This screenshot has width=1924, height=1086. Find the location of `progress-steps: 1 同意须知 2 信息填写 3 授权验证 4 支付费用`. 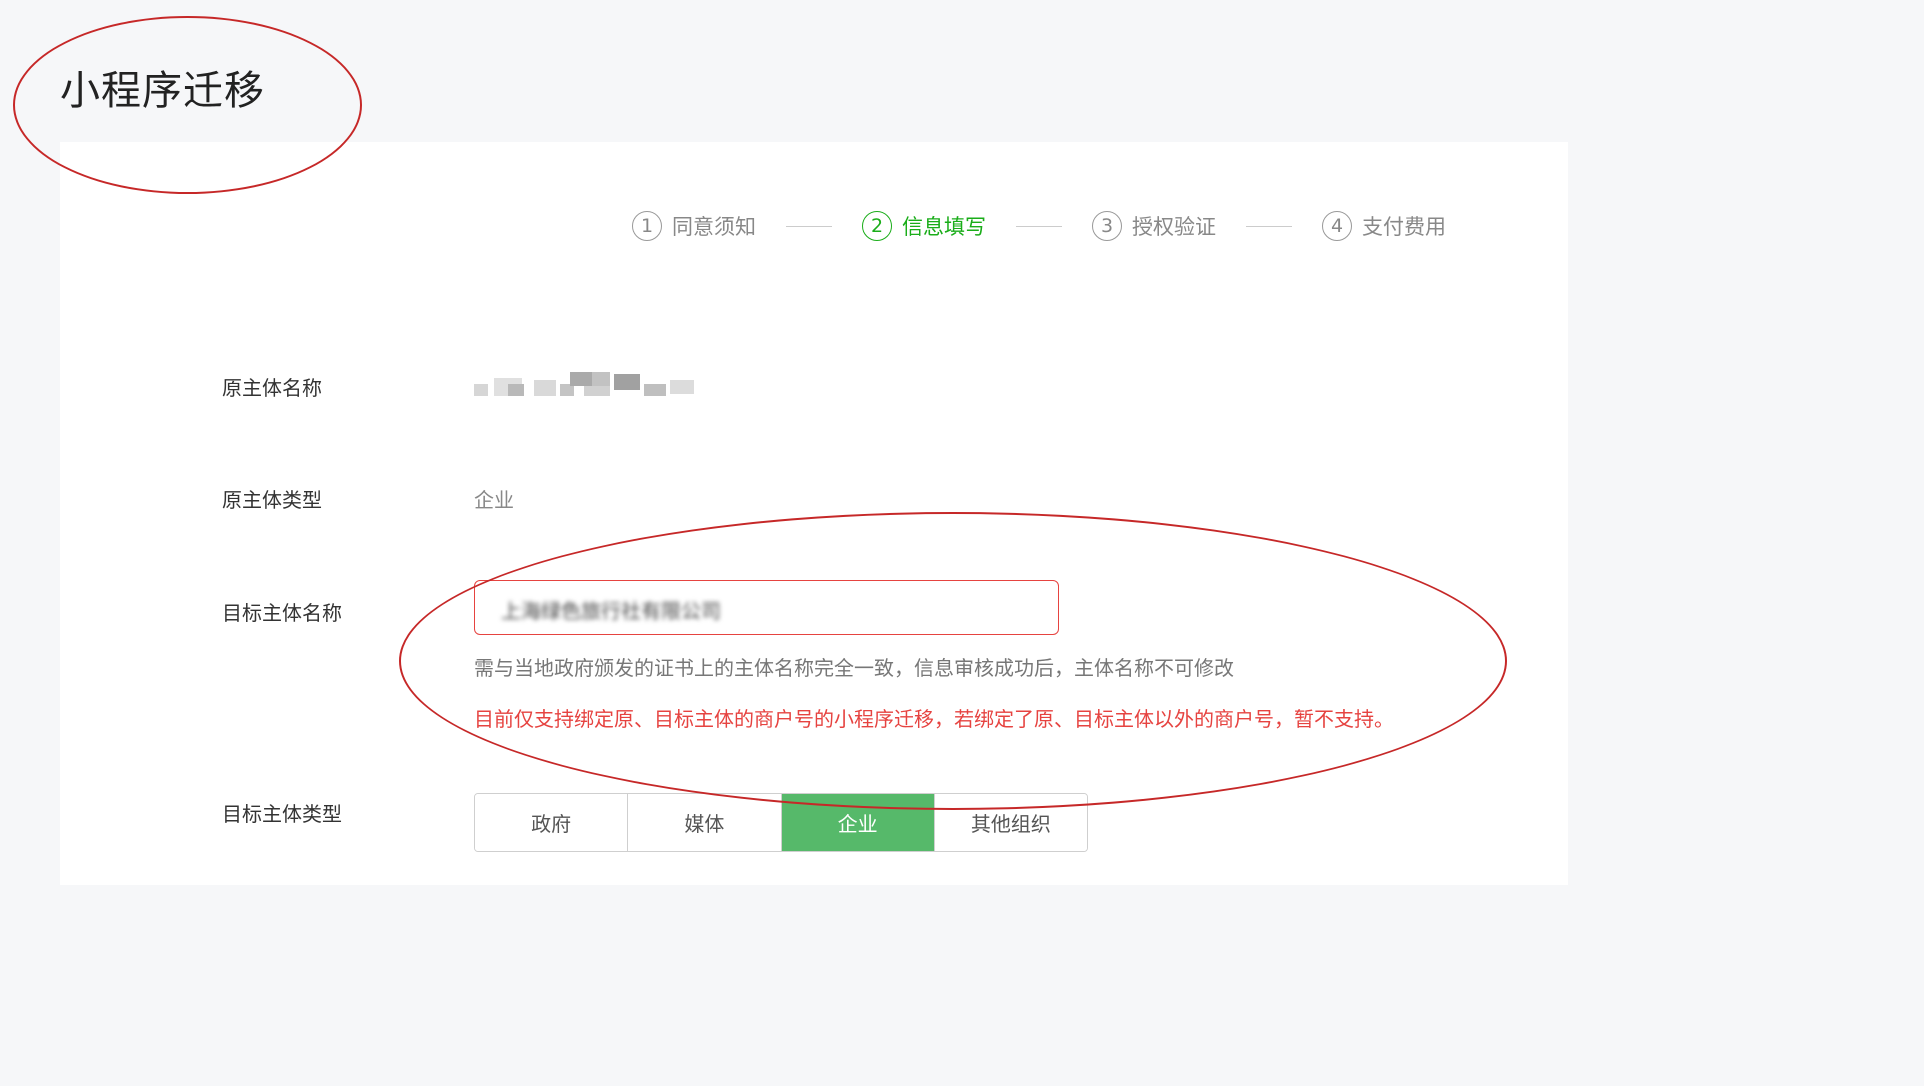

progress-steps: 1 同意须知 2 信息填写 3 授权验证 4 支付费用 is located at coordinates (1039, 226).